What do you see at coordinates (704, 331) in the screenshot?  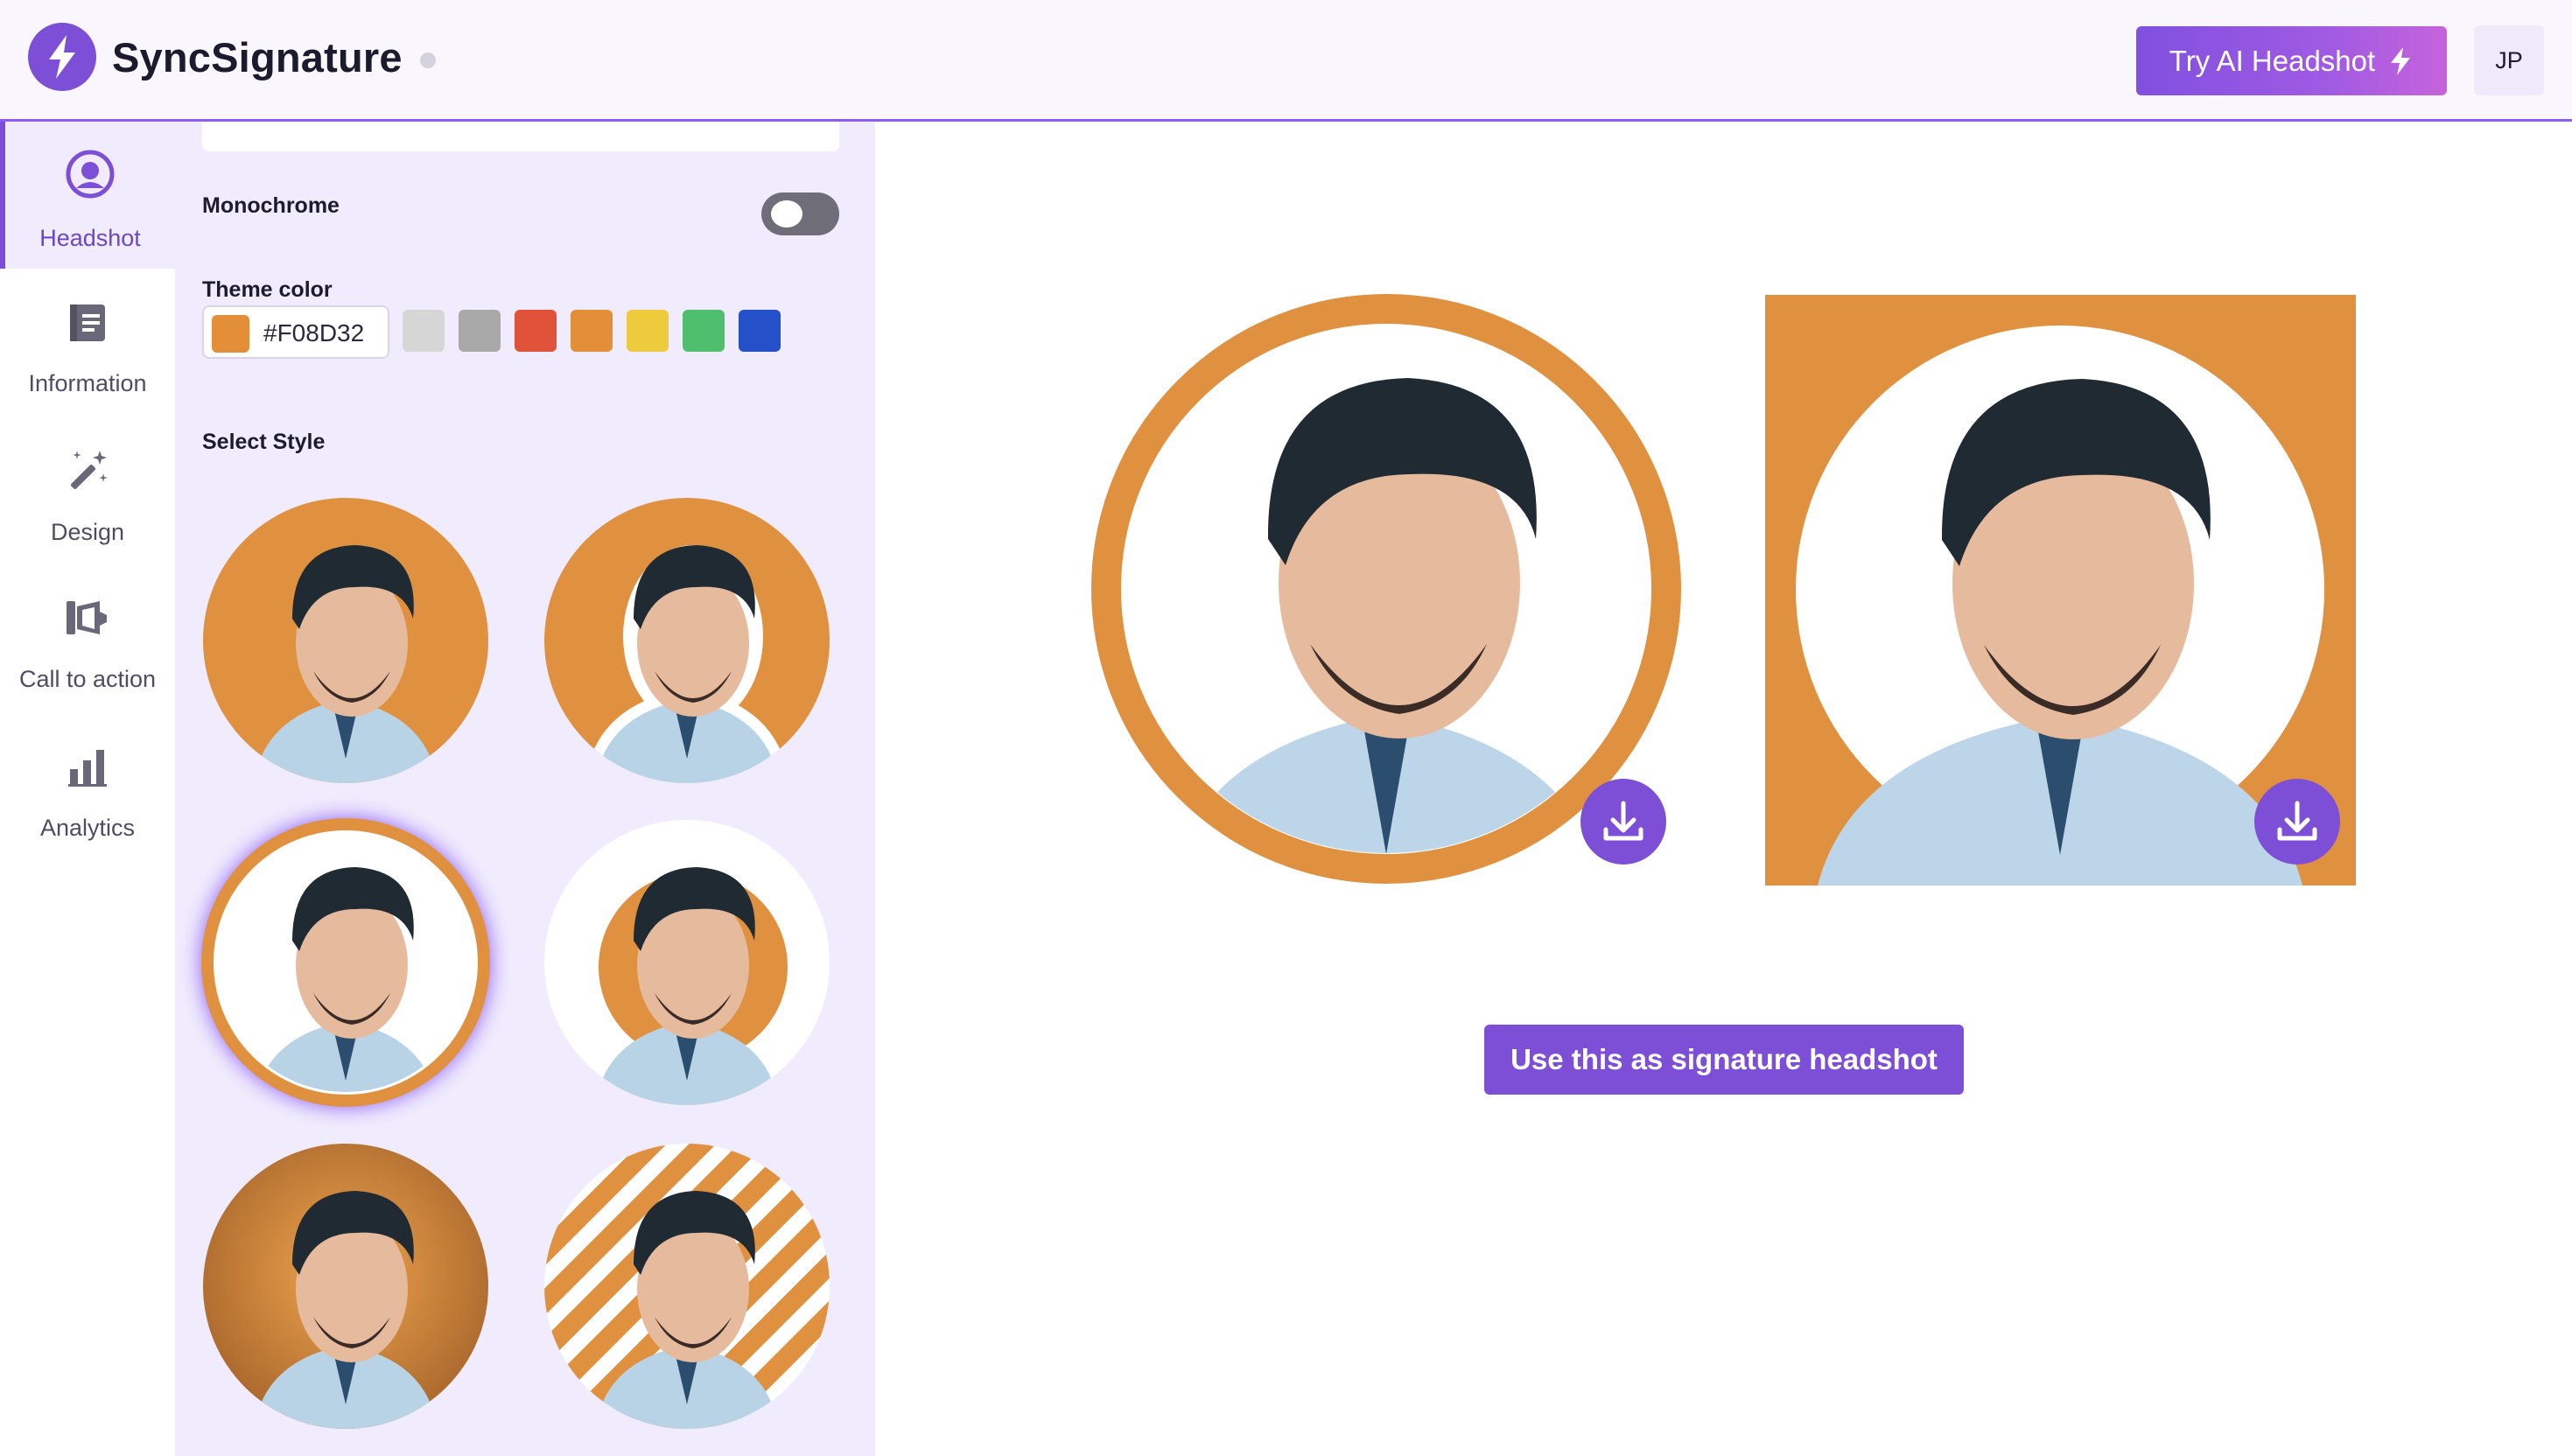 I see `color-swatch-green` at bounding box center [704, 331].